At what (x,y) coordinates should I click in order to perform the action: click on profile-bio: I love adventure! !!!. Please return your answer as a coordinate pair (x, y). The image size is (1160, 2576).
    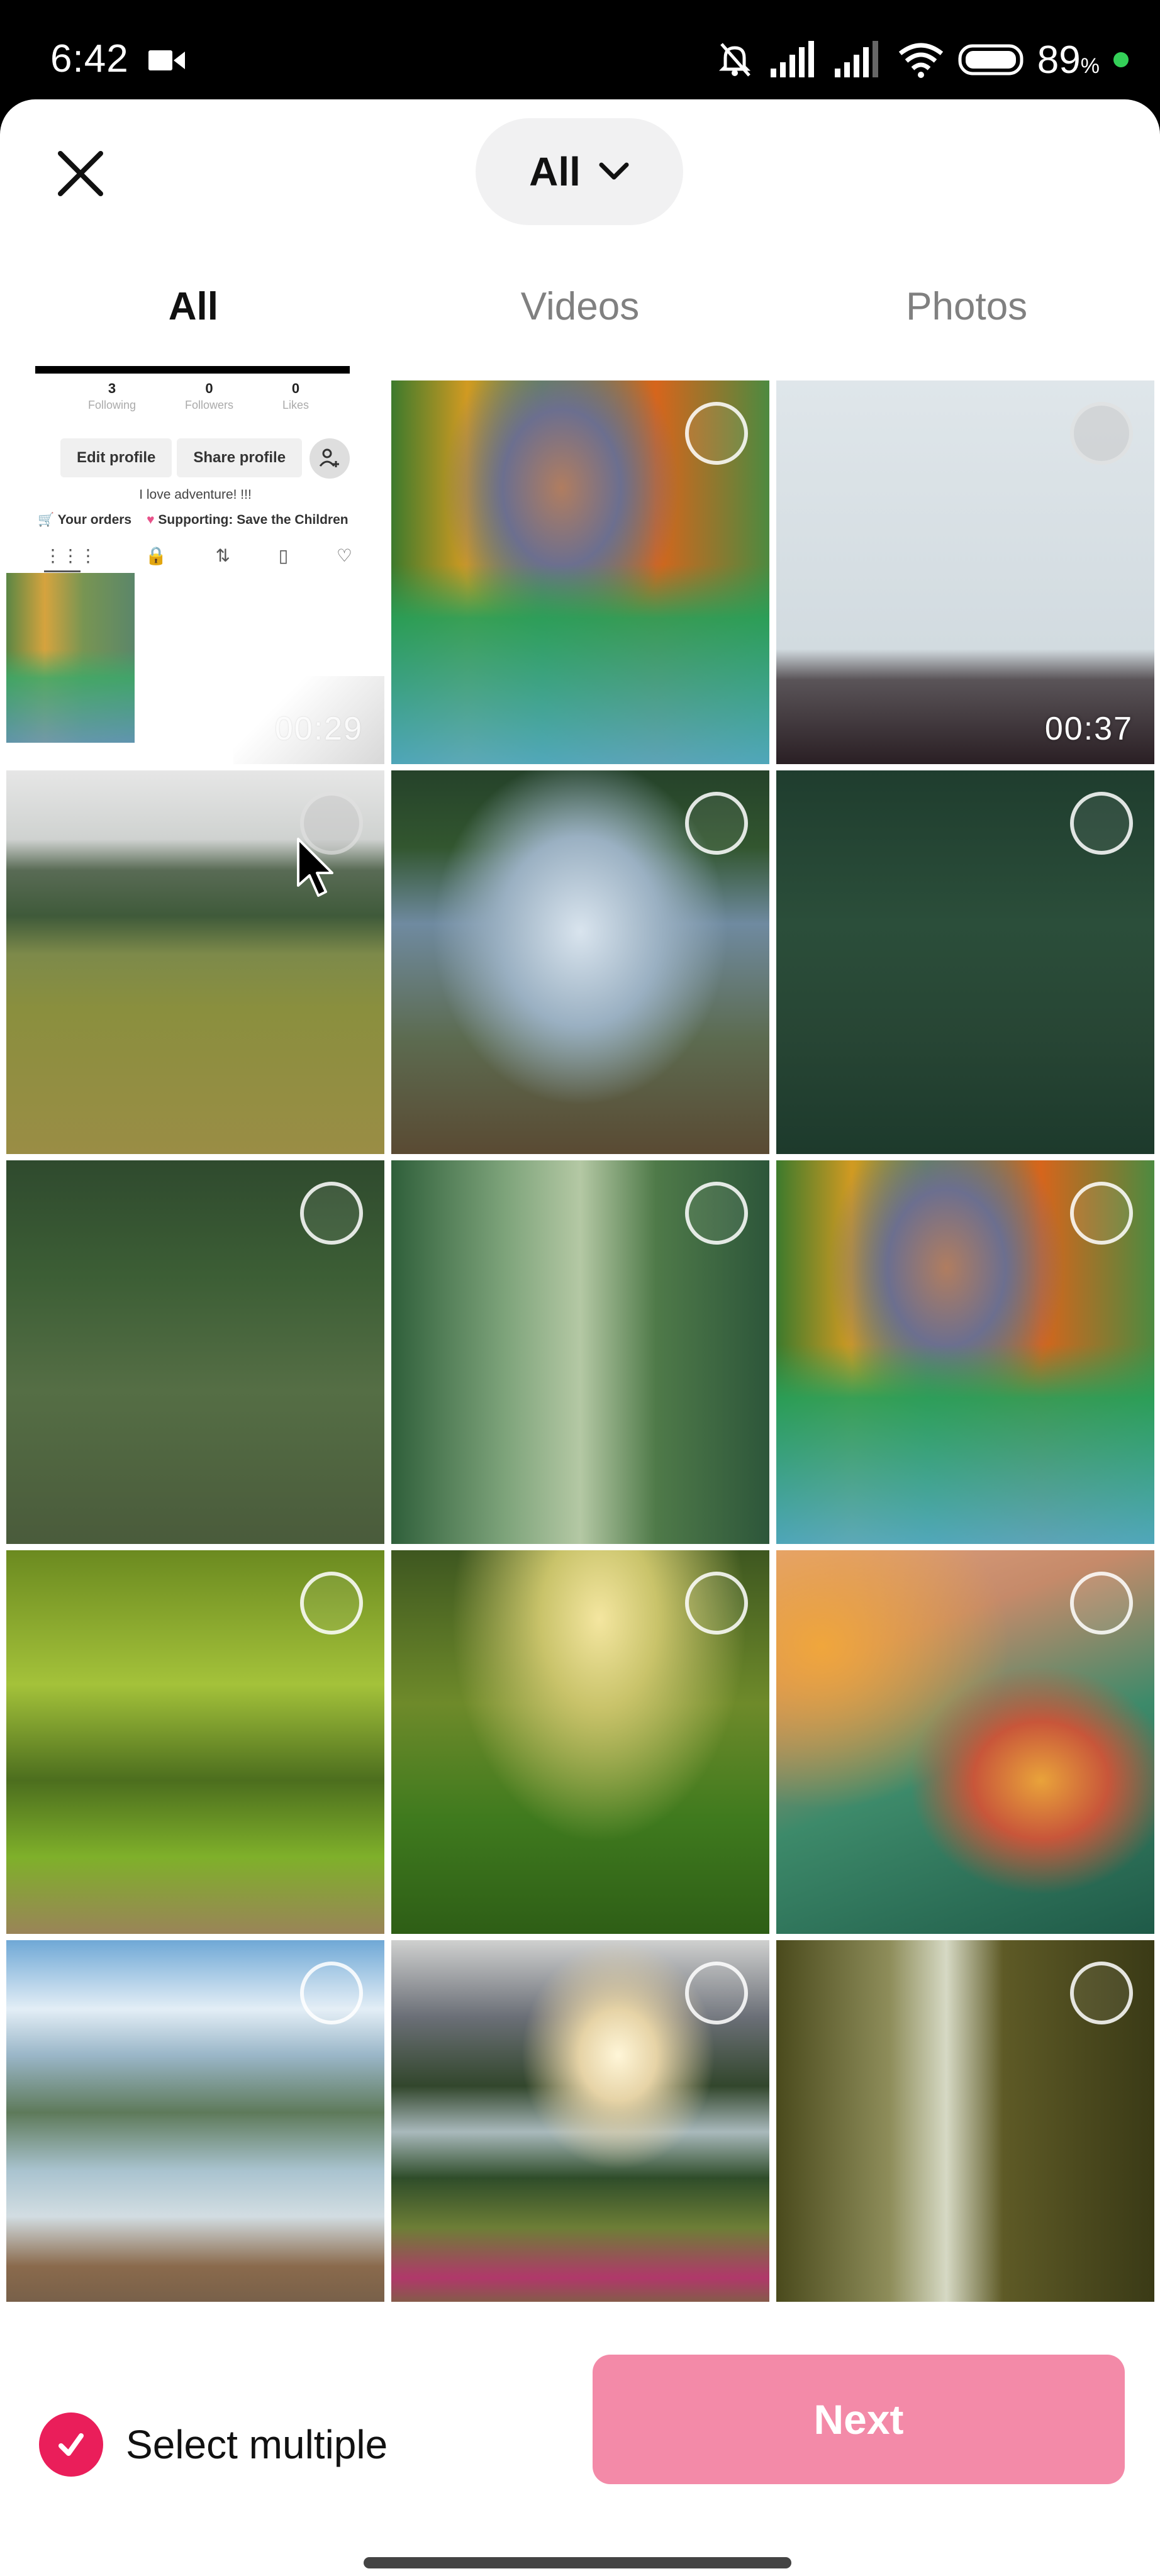
    Looking at the image, I should click on (196, 494).